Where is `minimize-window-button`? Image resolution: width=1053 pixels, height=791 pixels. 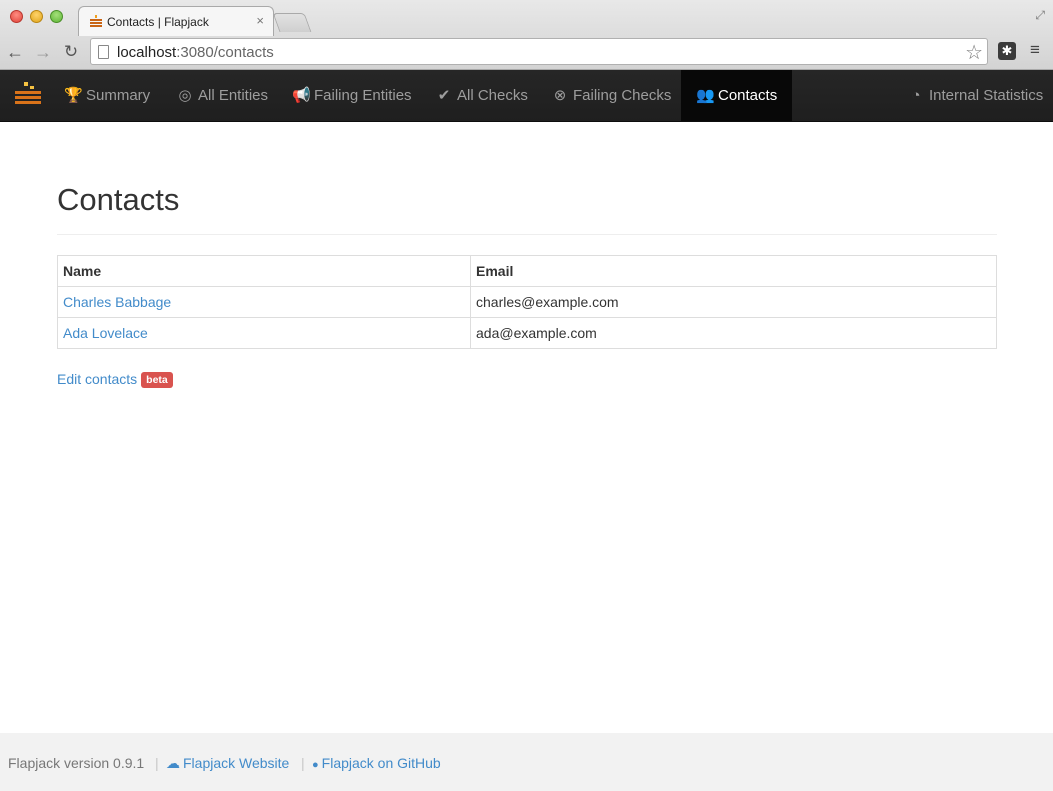
minimize-window-button is located at coordinates (36, 16).